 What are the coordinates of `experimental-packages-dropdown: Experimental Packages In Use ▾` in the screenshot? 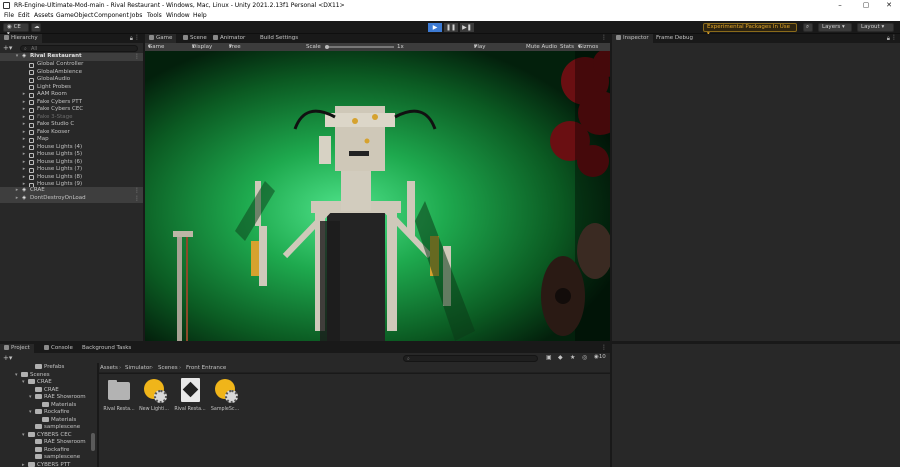 It's located at (750, 30).